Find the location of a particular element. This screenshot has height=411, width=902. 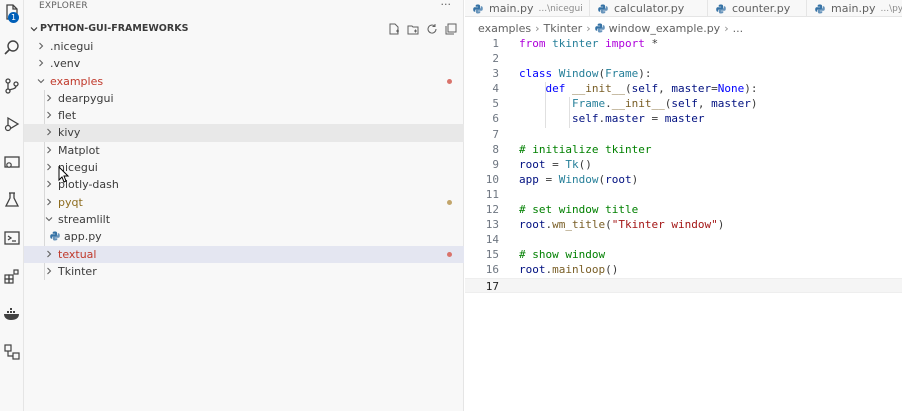

tree-item-textual: textual is located at coordinates (244, 254).